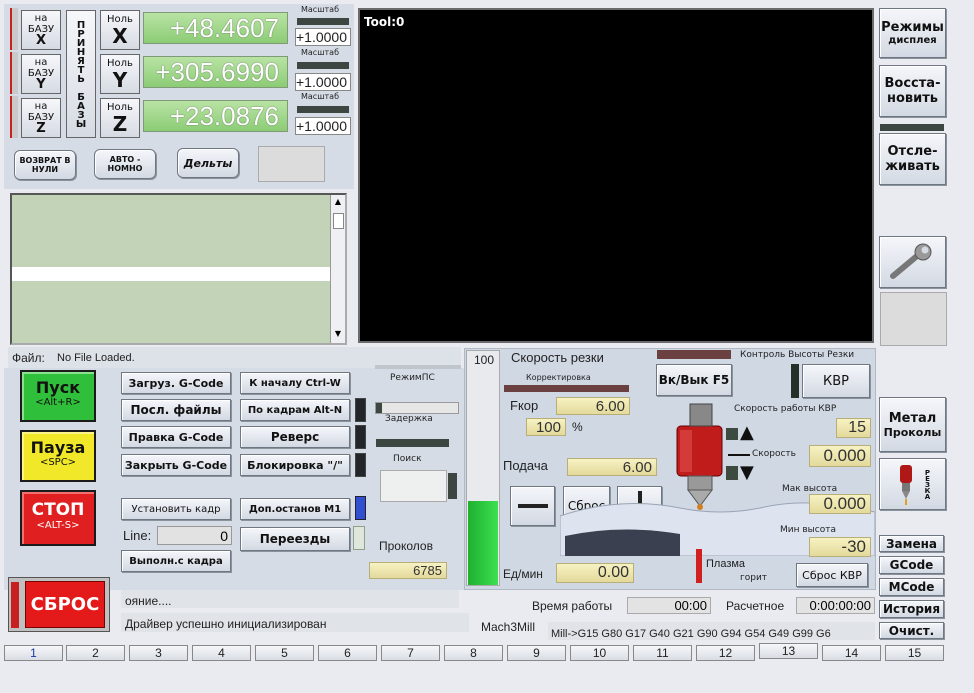 The image size is (974, 693). I want to click on dro-z: +23.0876, so click(215, 116).